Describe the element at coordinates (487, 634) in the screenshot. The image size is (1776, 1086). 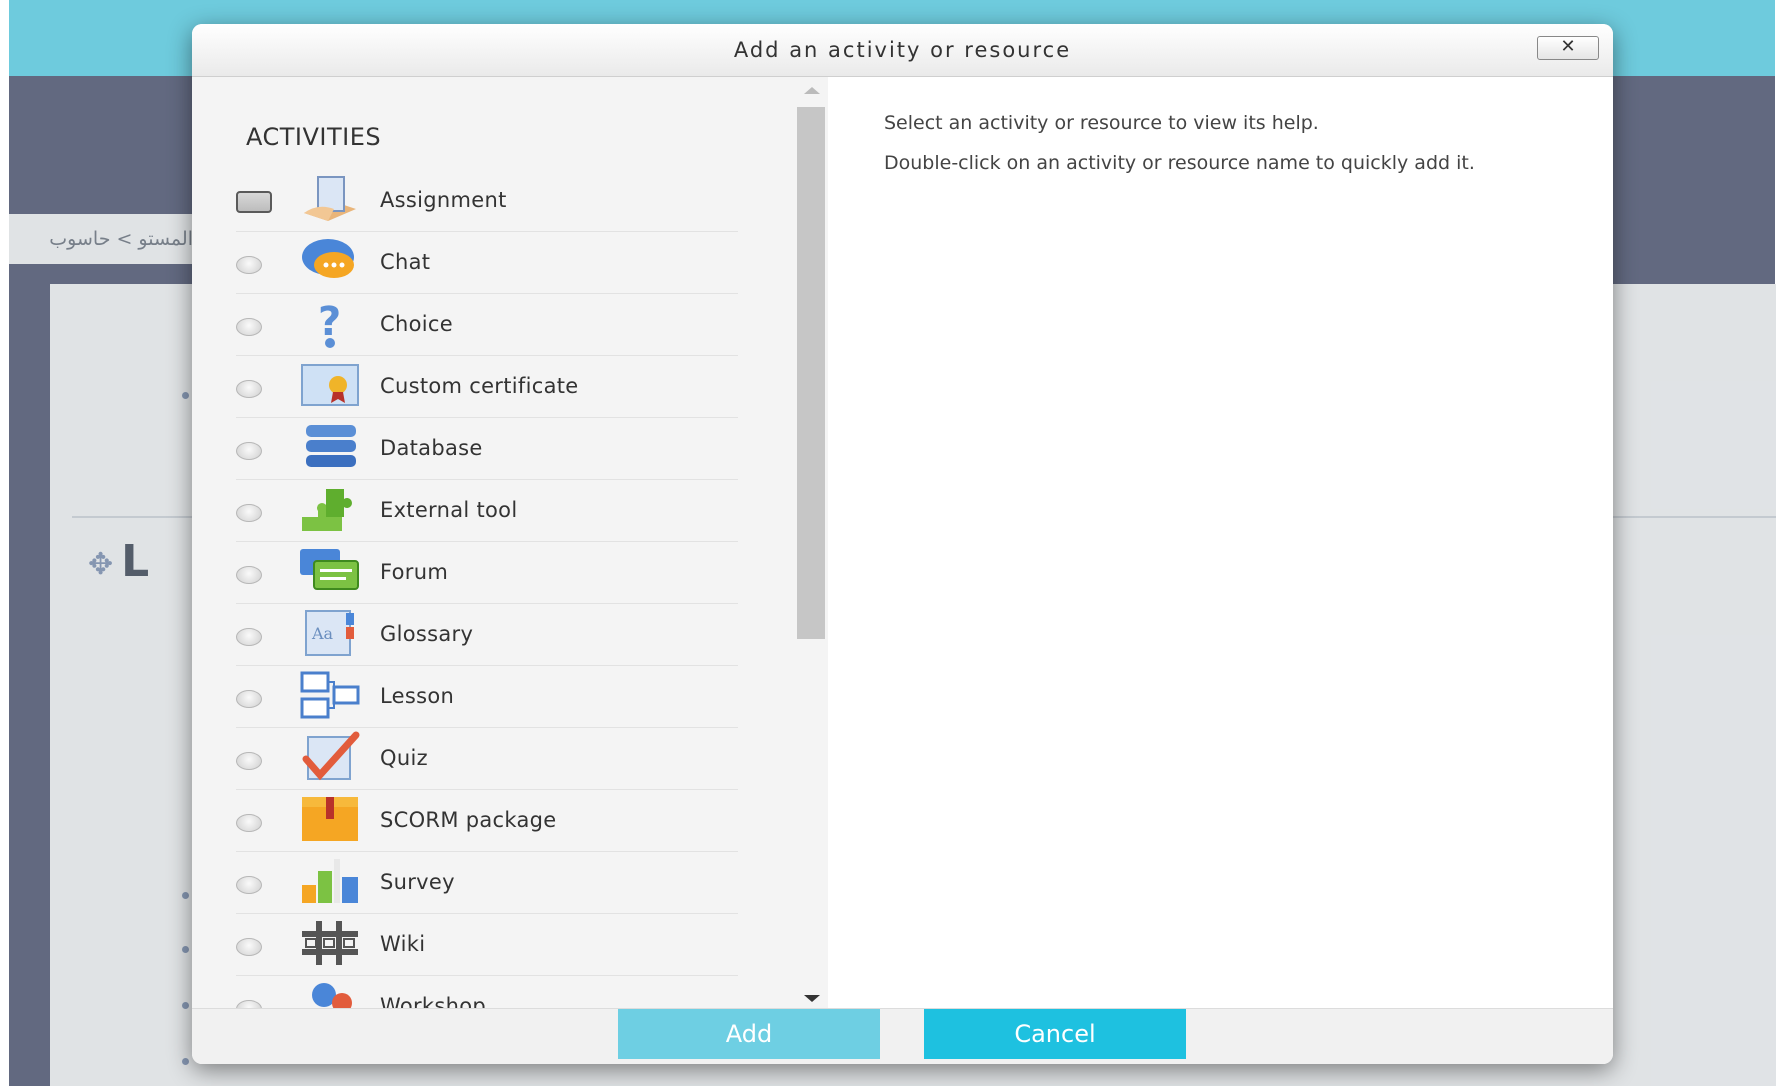
I see `activity-option-glossary: Aa Glossary` at that location.